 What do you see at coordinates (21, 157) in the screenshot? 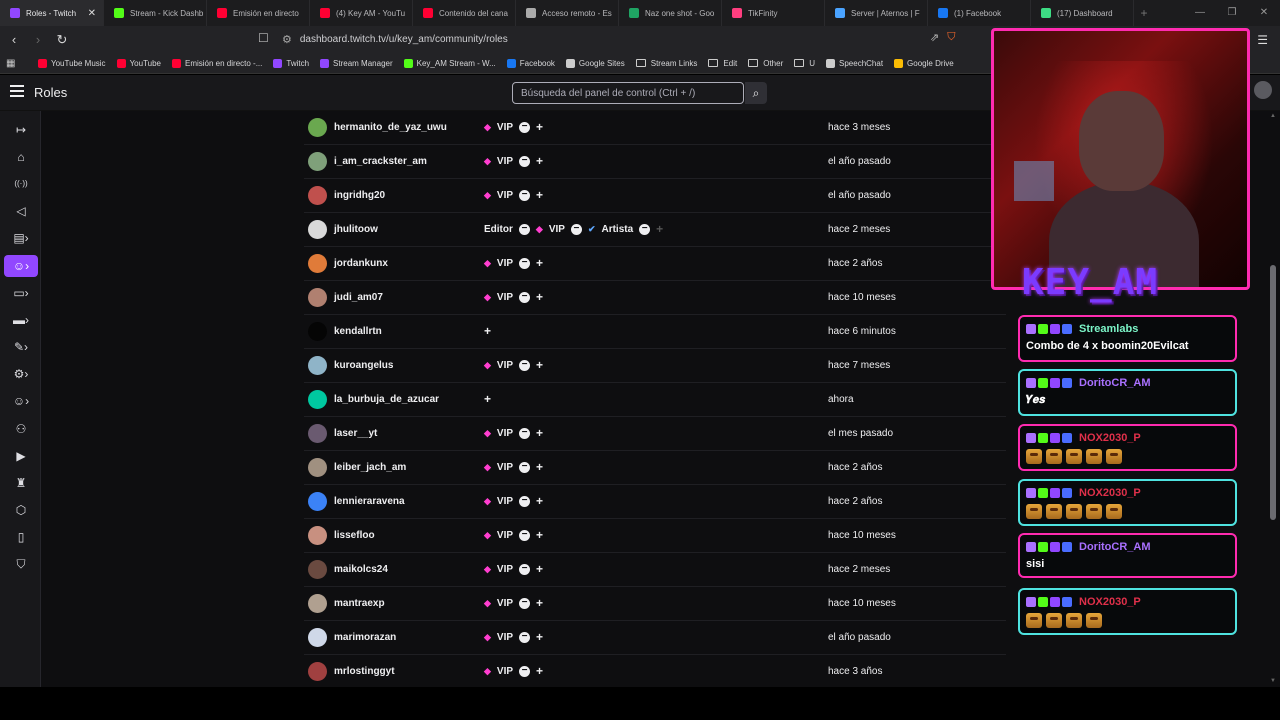
I see `home-icon: ⌂` at bounding box center [21, 157].